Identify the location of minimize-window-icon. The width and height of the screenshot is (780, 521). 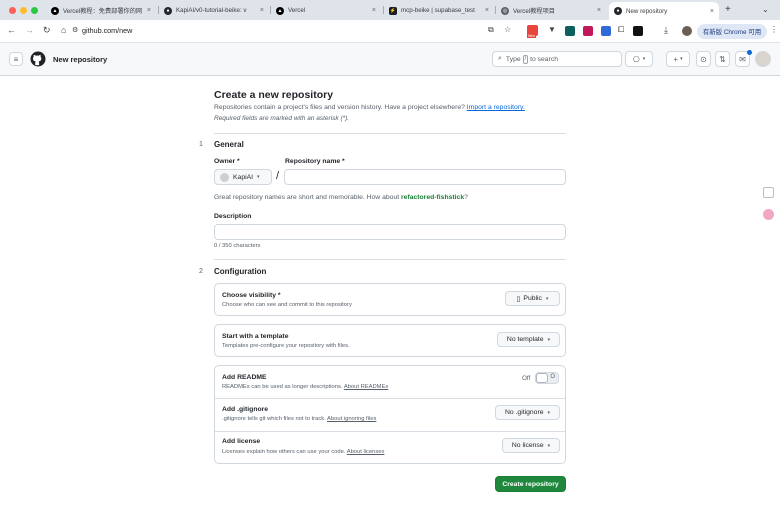
(23, 10).